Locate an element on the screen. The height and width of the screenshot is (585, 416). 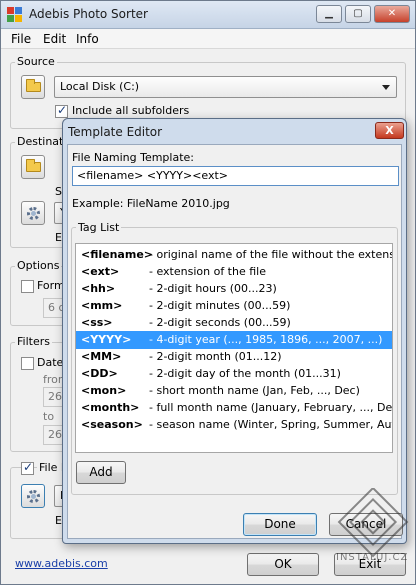
date-label: Date is located at coordinates (50, 362).